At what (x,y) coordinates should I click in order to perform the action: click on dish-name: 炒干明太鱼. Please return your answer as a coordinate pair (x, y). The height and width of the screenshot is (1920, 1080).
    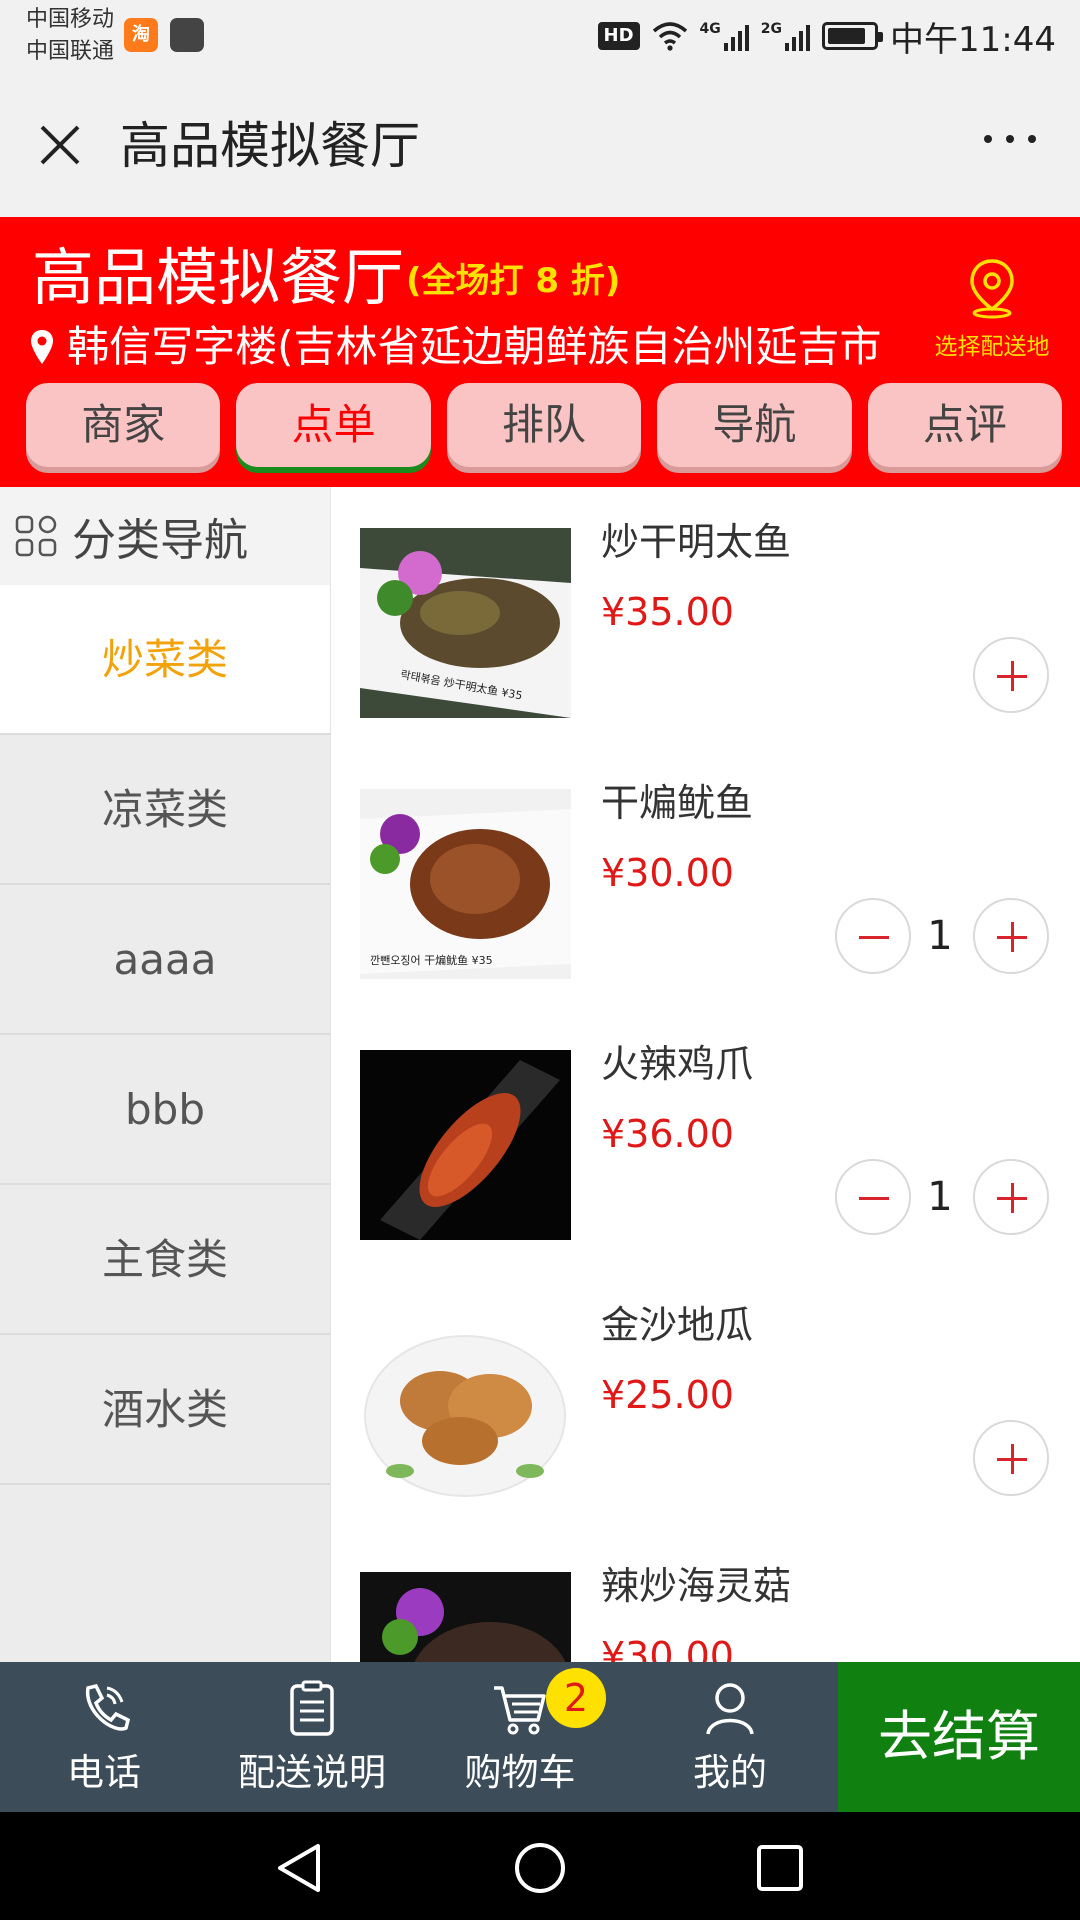
    Looking at the image, I should click on (696, 542).